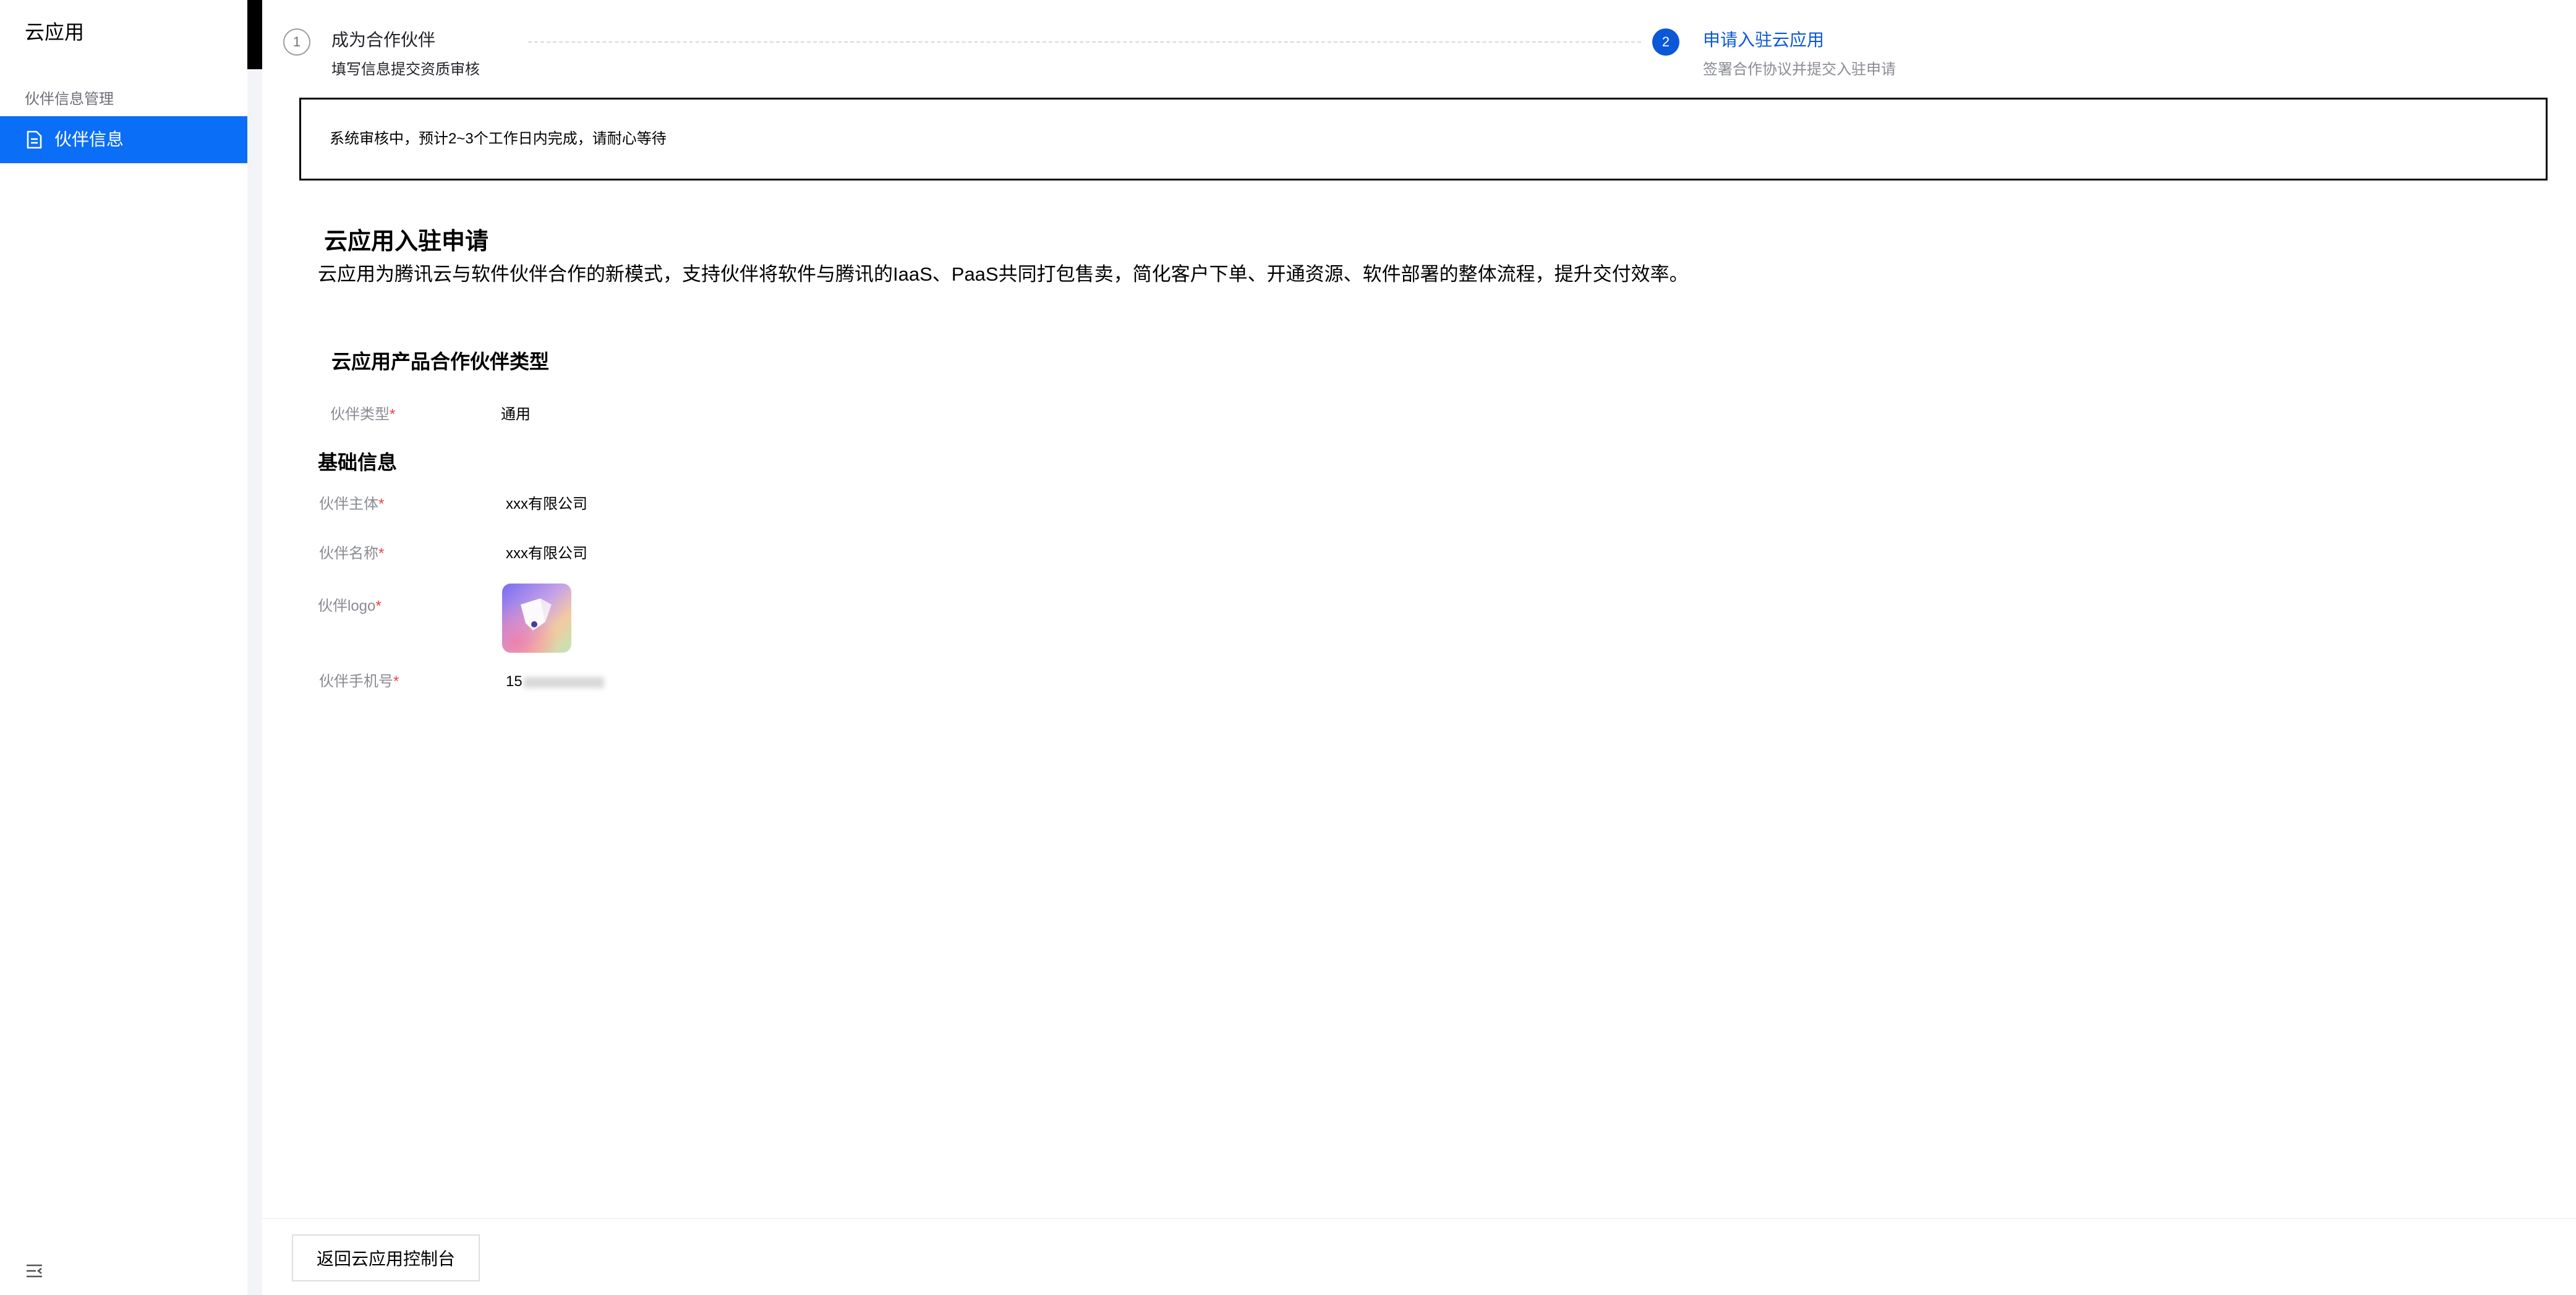  What do you see at coordinates (405, 69) in the screenshot?
I see `step-1-description: 填写信息提交资质审核` at bounding box center [405, 69].